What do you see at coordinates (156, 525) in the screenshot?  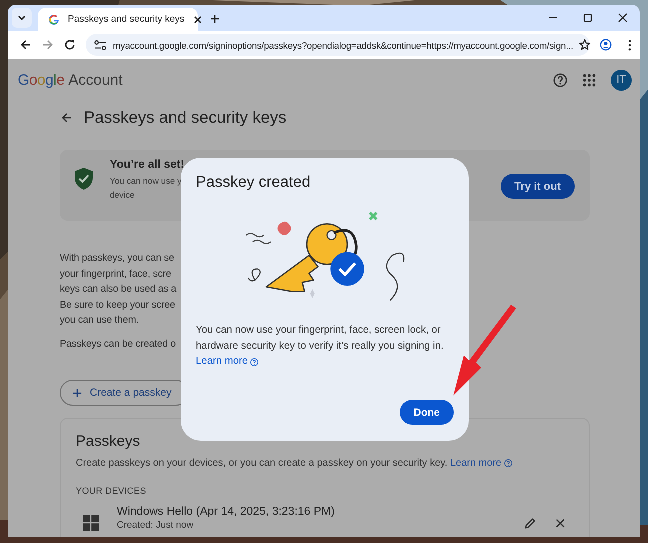 I see `device-created: Created: Just now` at bounding box center [156, 525].